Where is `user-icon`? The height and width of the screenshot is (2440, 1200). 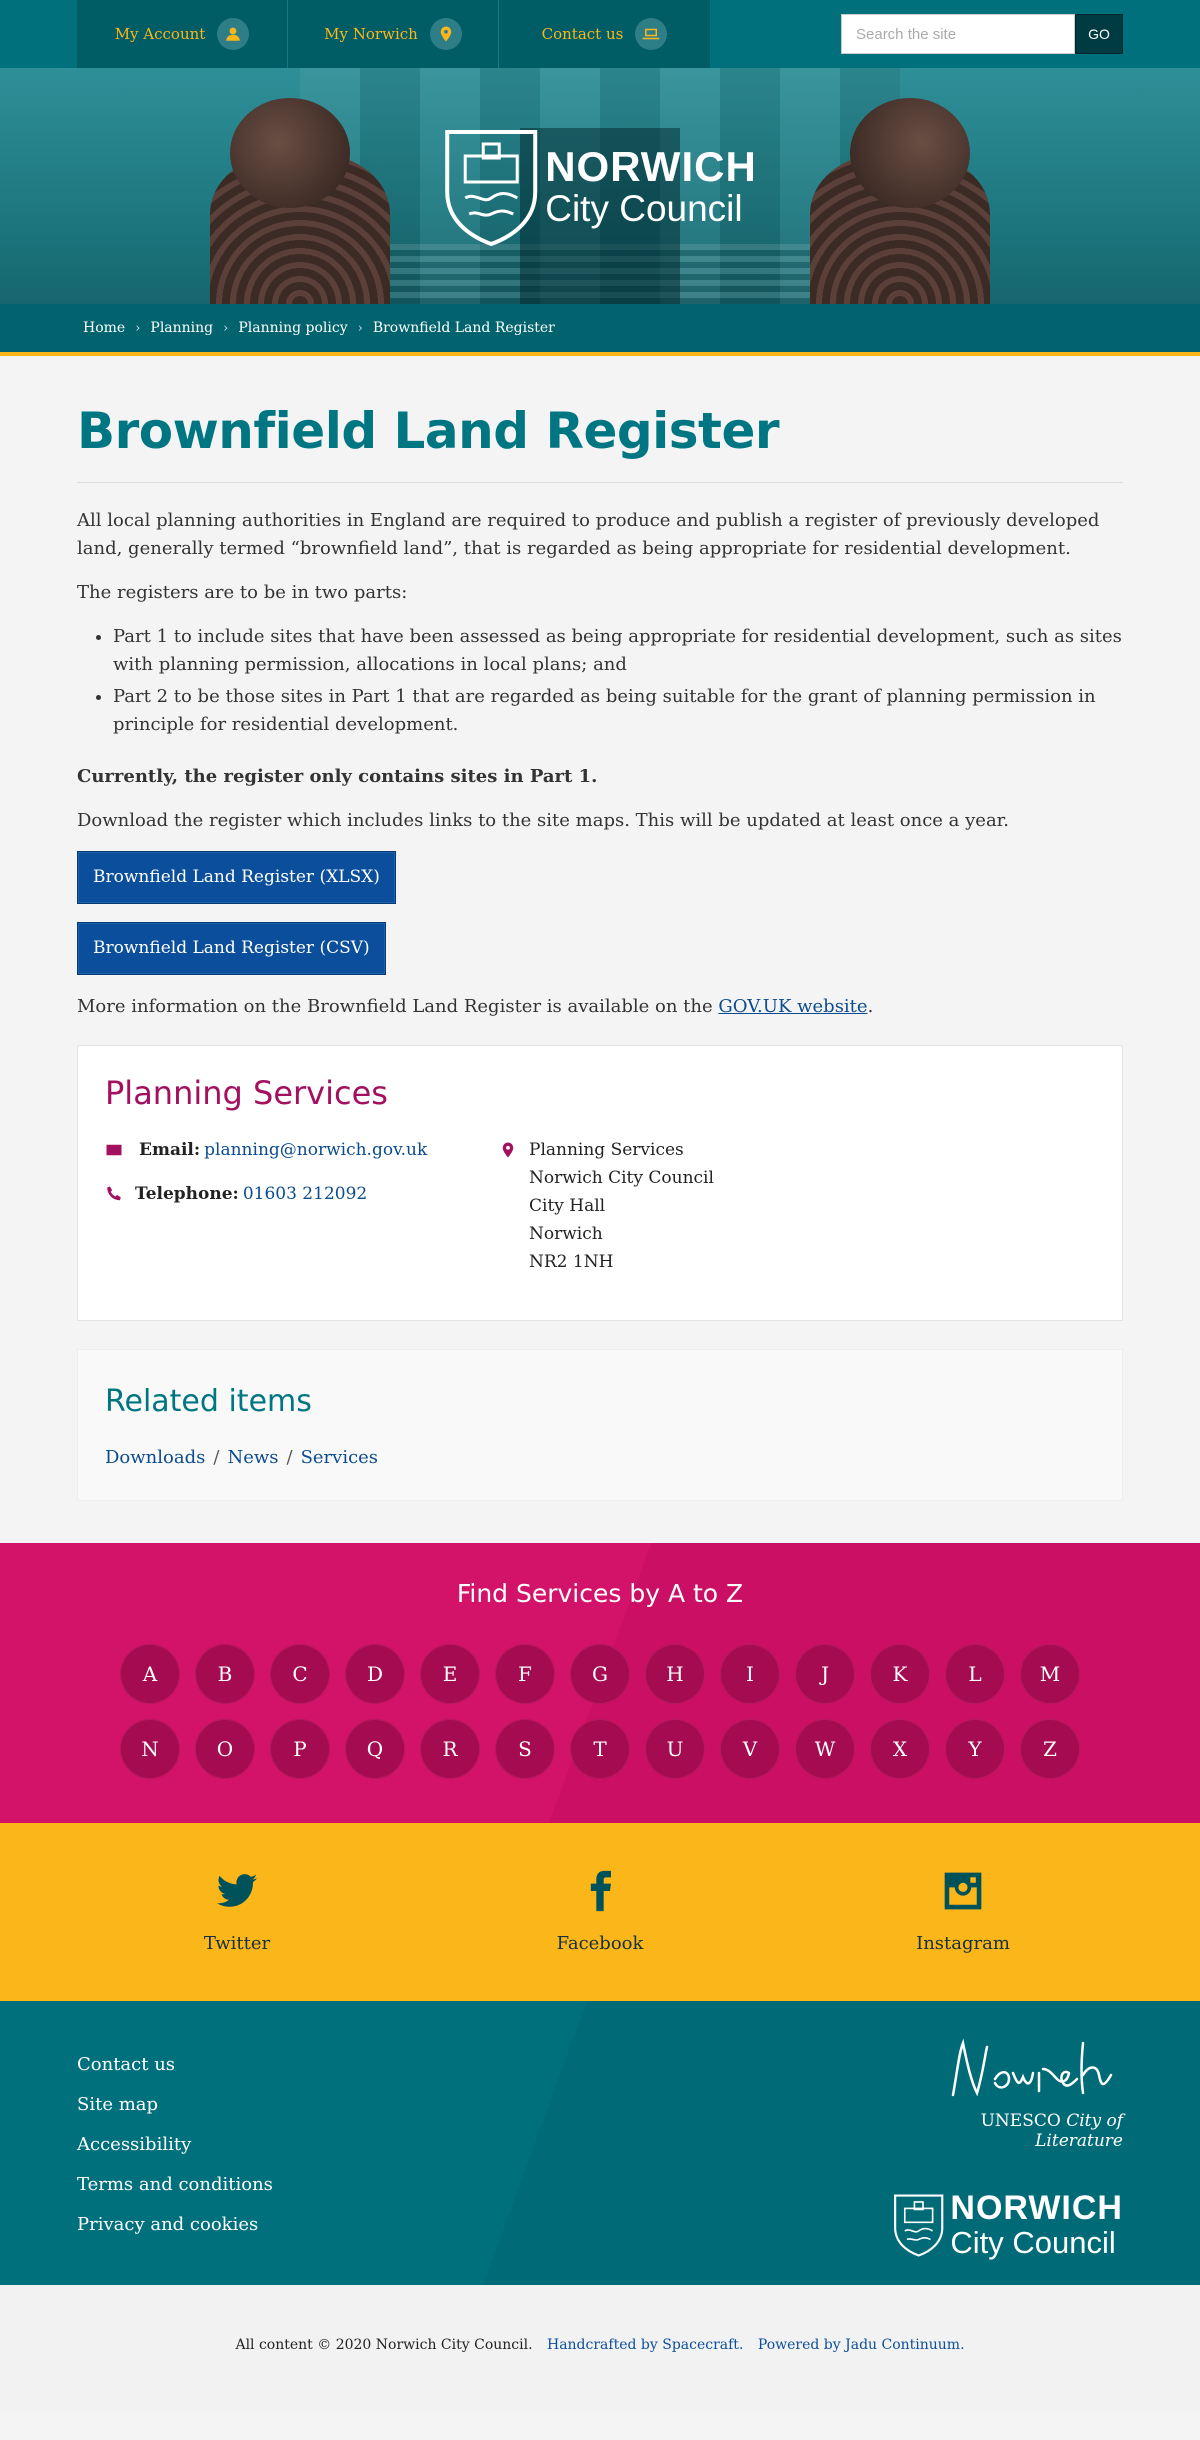 user-icon is located at coordinates (233, 34).